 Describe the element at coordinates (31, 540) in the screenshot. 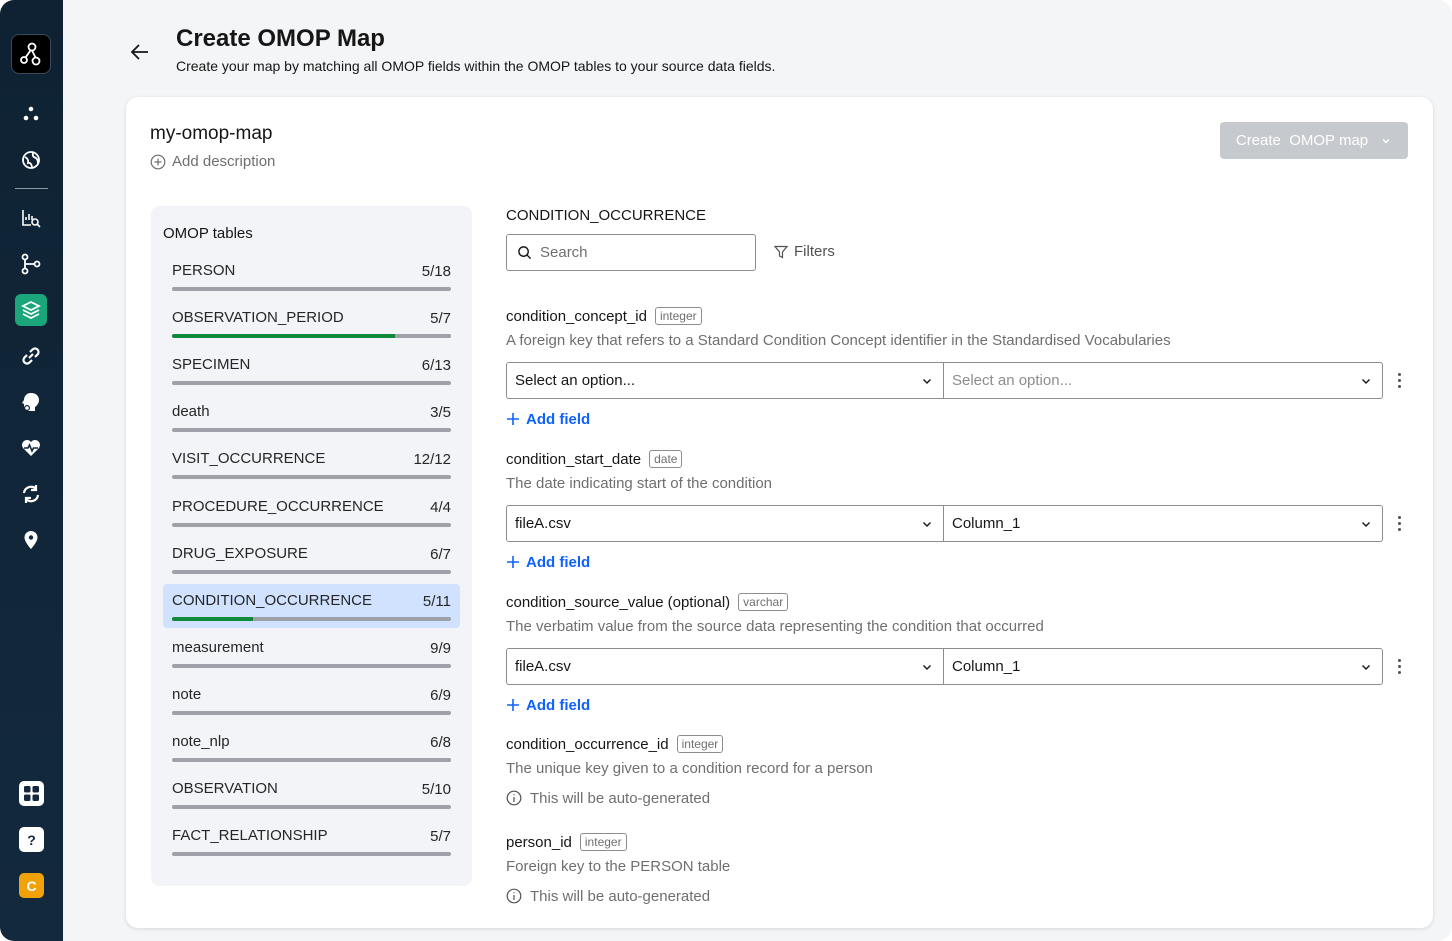

I see `location-pin-icon` at that location.